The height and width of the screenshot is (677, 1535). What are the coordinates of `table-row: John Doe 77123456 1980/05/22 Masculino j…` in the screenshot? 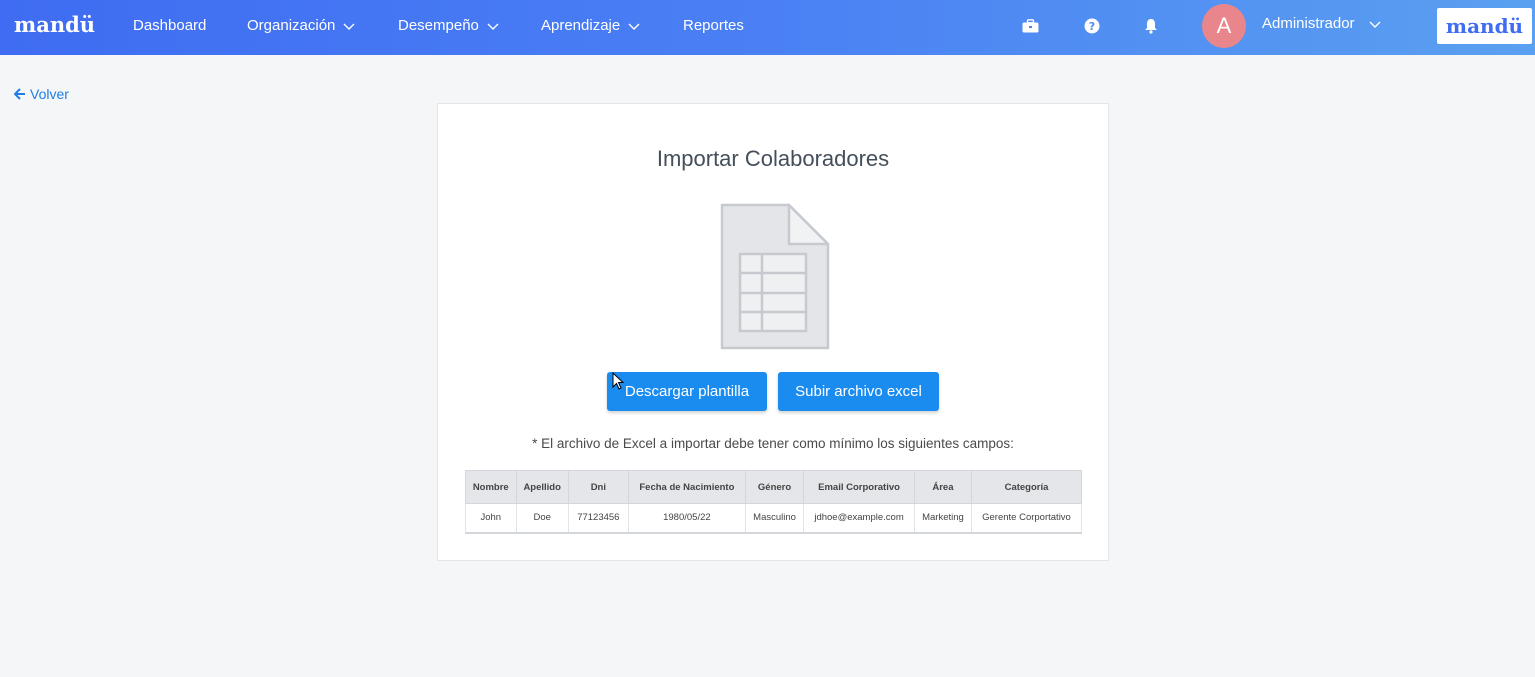 It's located at (774, 518).